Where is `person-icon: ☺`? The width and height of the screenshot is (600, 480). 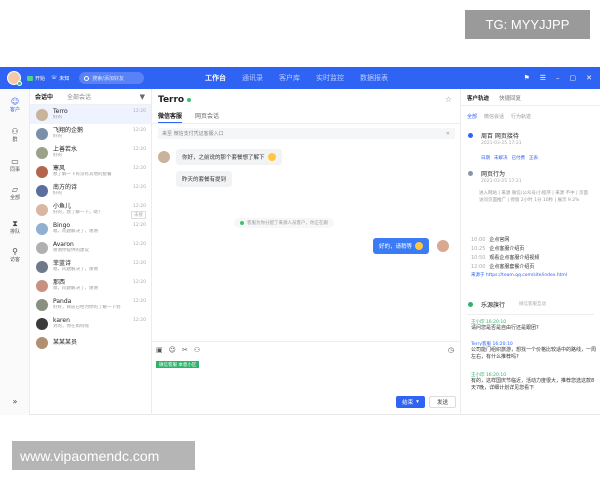 person-icon: ☺ is located at coordinates (15, 101).